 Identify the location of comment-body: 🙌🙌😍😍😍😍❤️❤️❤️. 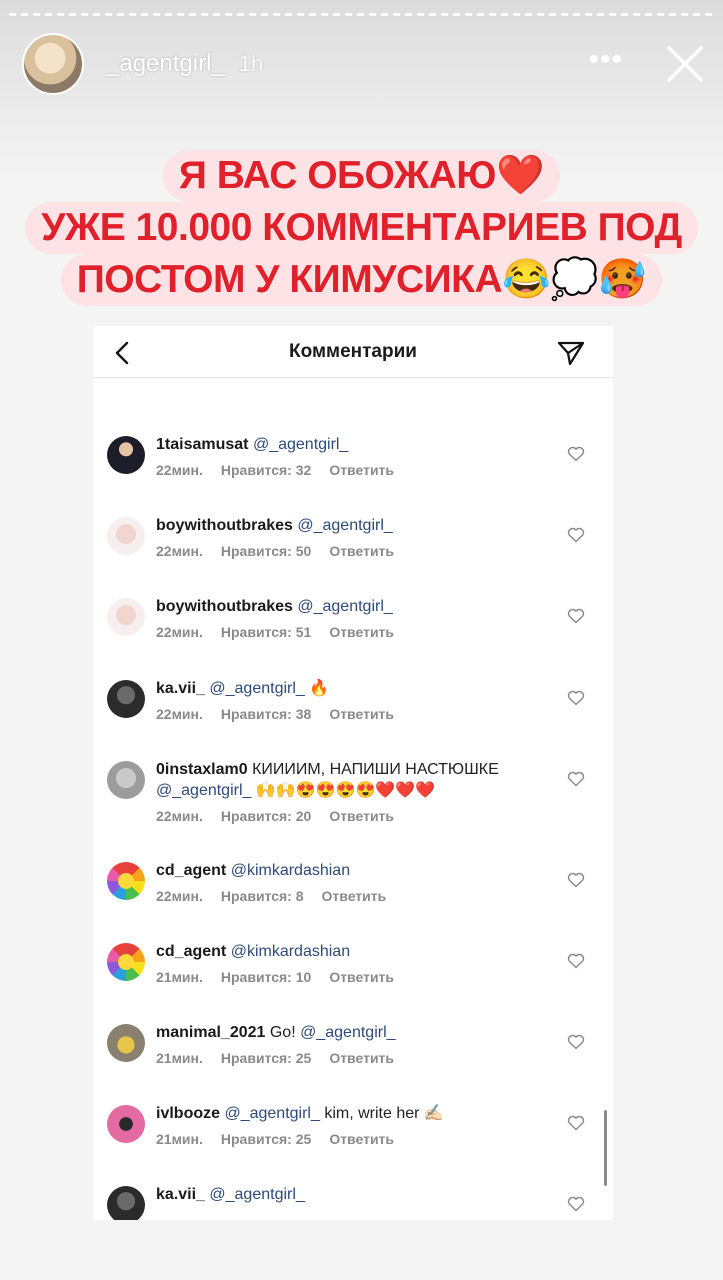
(345, 790).